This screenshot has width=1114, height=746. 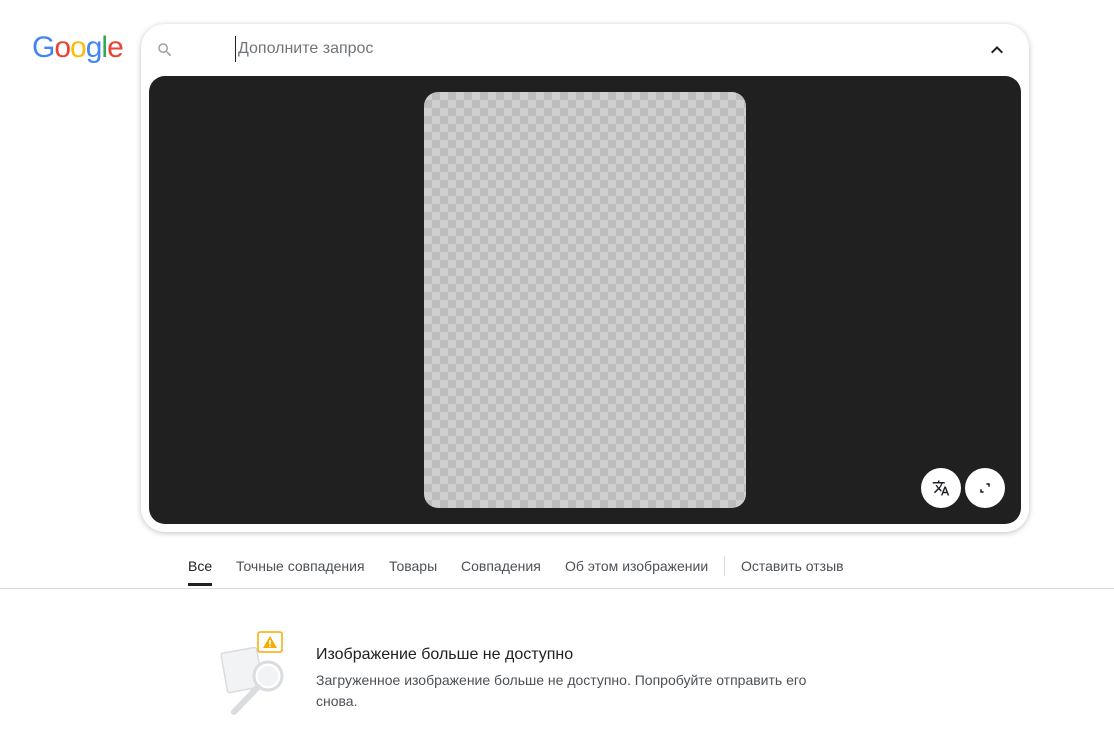 I want to click on search-row, so click(x=585, y=50).